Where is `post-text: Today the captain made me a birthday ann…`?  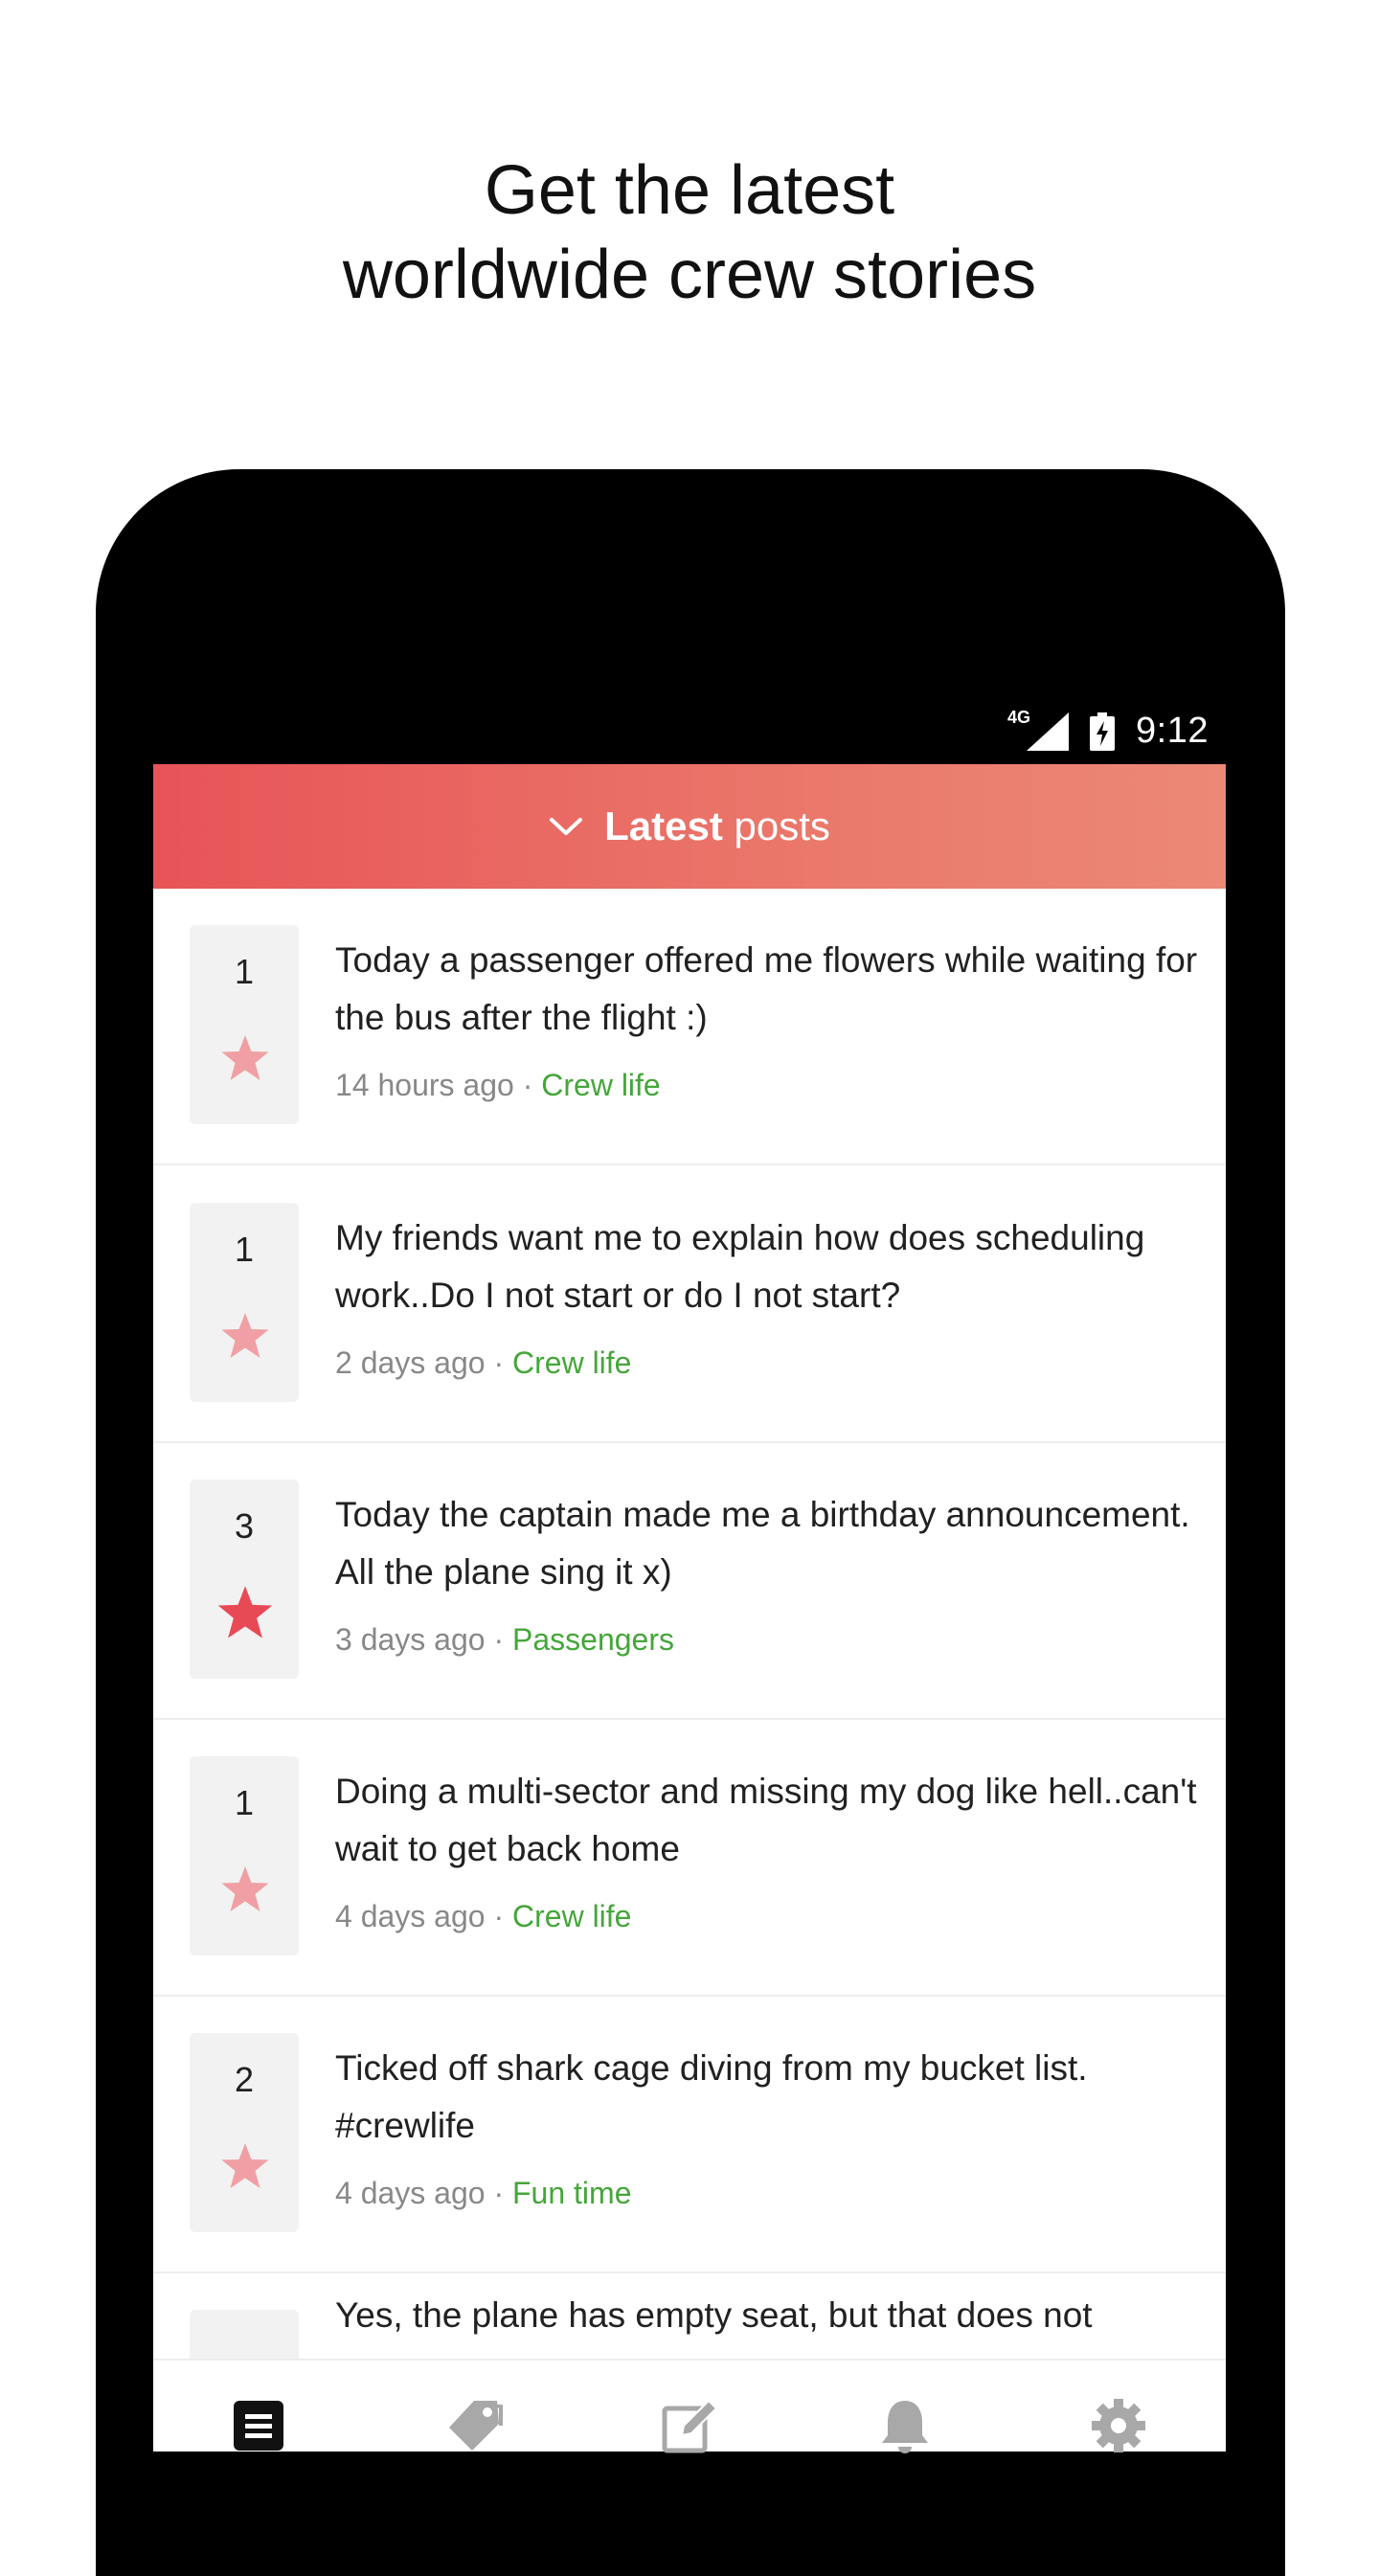 post-text: Today the captain made me a birthday ann… is located at coordinates (762, 1543).